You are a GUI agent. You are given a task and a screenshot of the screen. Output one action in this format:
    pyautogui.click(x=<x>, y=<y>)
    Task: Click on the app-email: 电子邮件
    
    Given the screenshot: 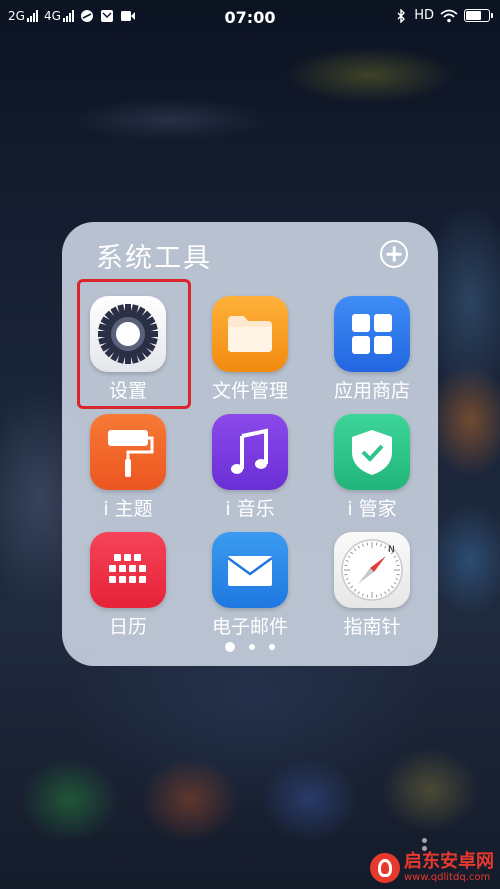 What is the action you would take?
    pyautogui.click(x=250, y=589)
    